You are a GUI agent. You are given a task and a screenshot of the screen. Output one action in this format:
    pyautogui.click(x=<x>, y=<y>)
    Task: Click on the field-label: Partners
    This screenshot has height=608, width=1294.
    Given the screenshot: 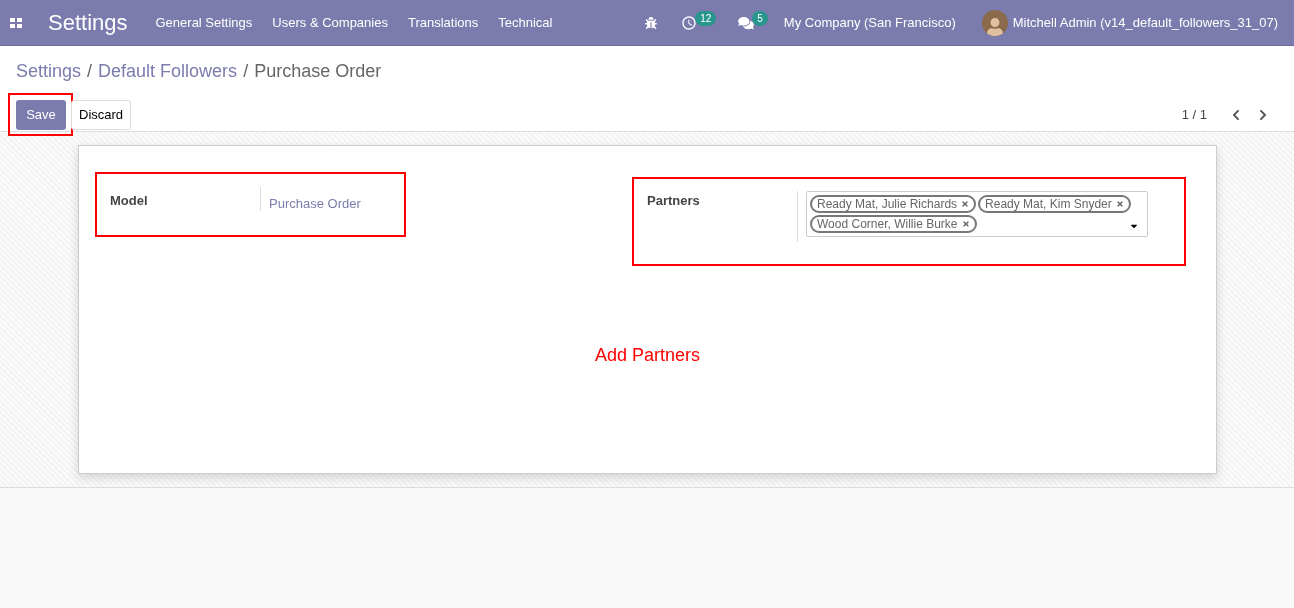 What is the action you would take?
    pyautogui.click(x=674, y=201)
    